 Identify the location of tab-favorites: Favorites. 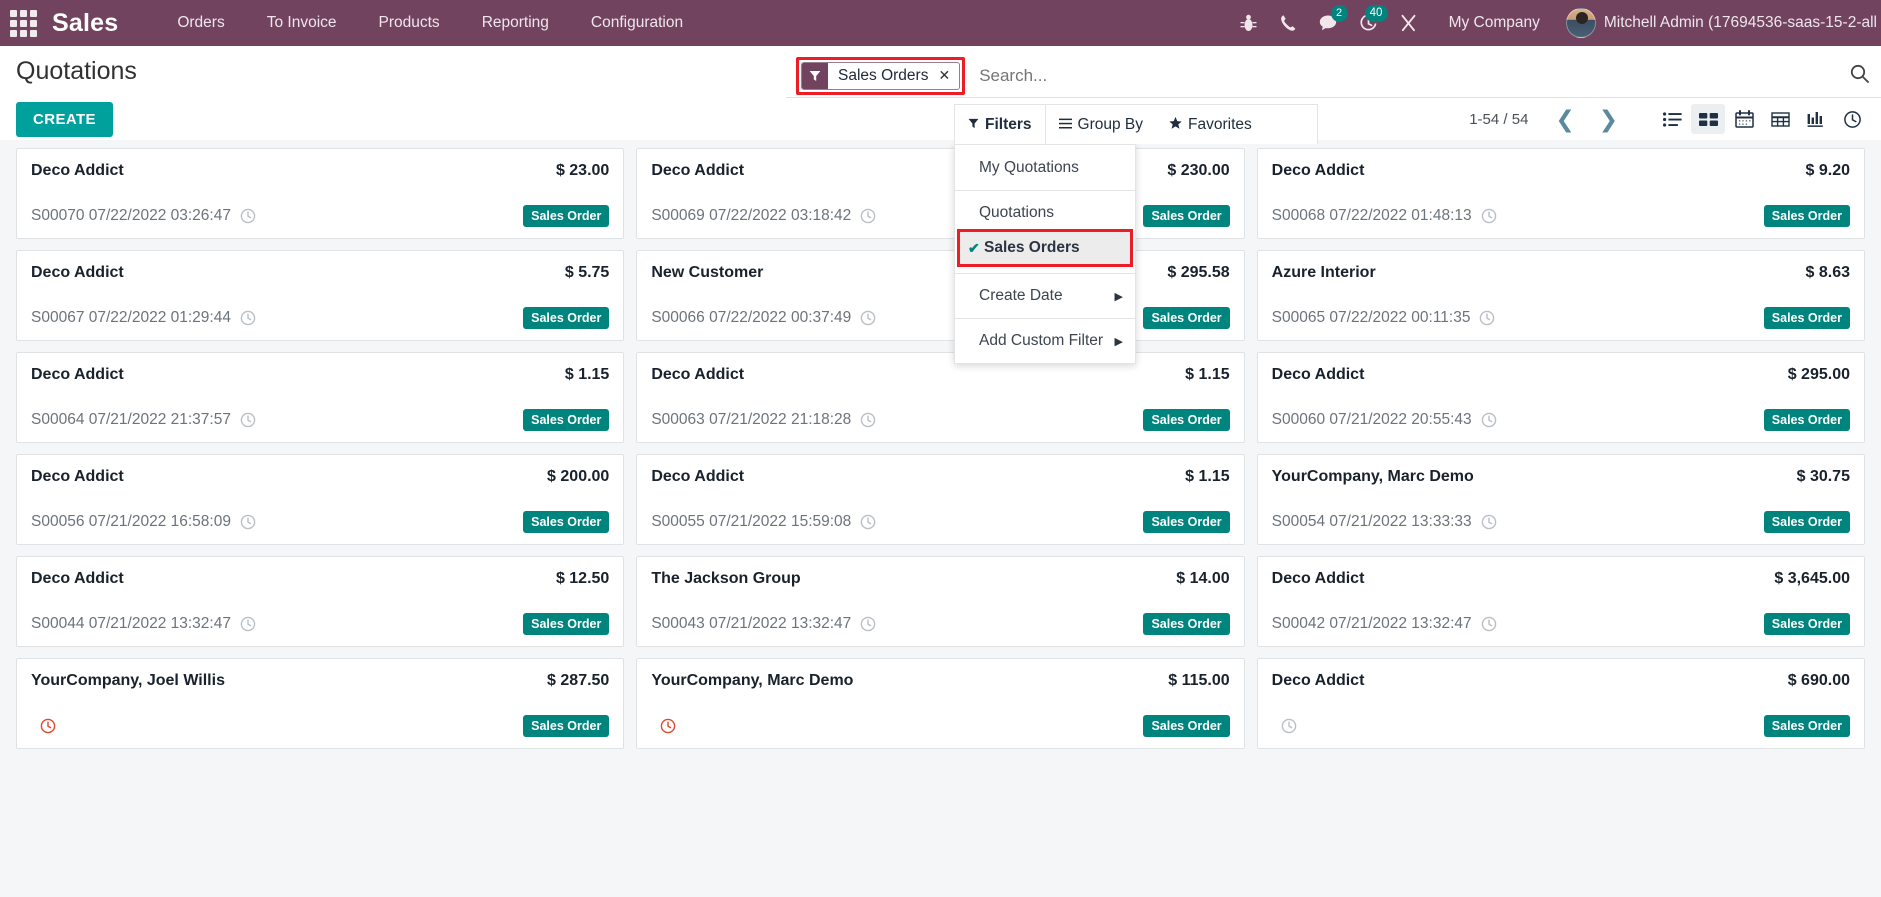
(1210, 125).